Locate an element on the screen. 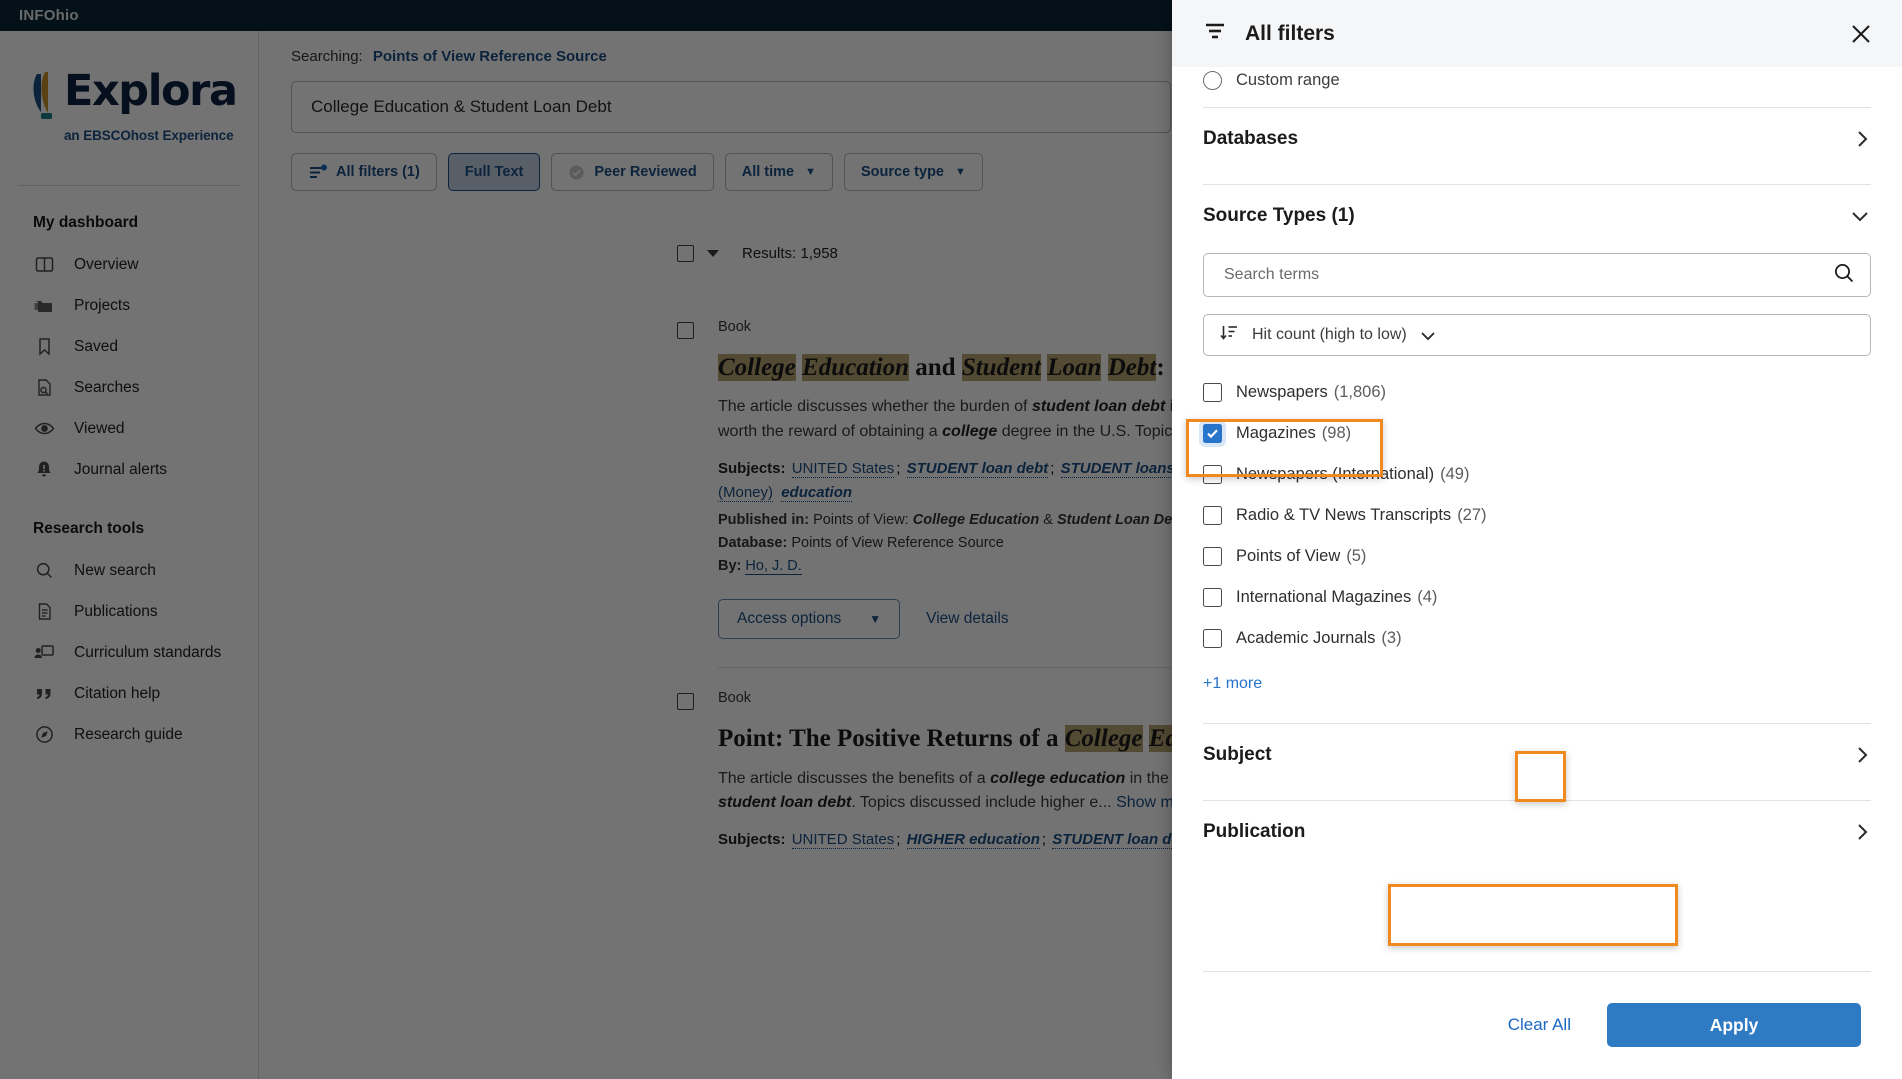 The width and height of the screenshot is (1902, 1079). option-label: Newspapers is located at coordinates (1282, 392).